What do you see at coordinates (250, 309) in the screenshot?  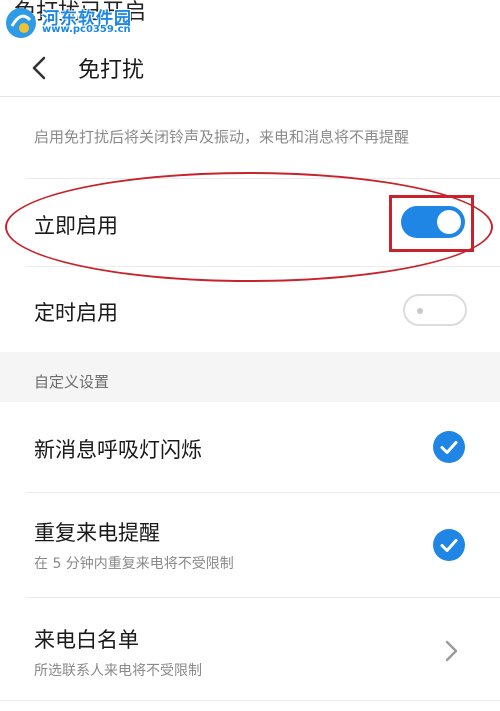 I see `scheduled-row: 定时启用` at bounding box center [250, 309].